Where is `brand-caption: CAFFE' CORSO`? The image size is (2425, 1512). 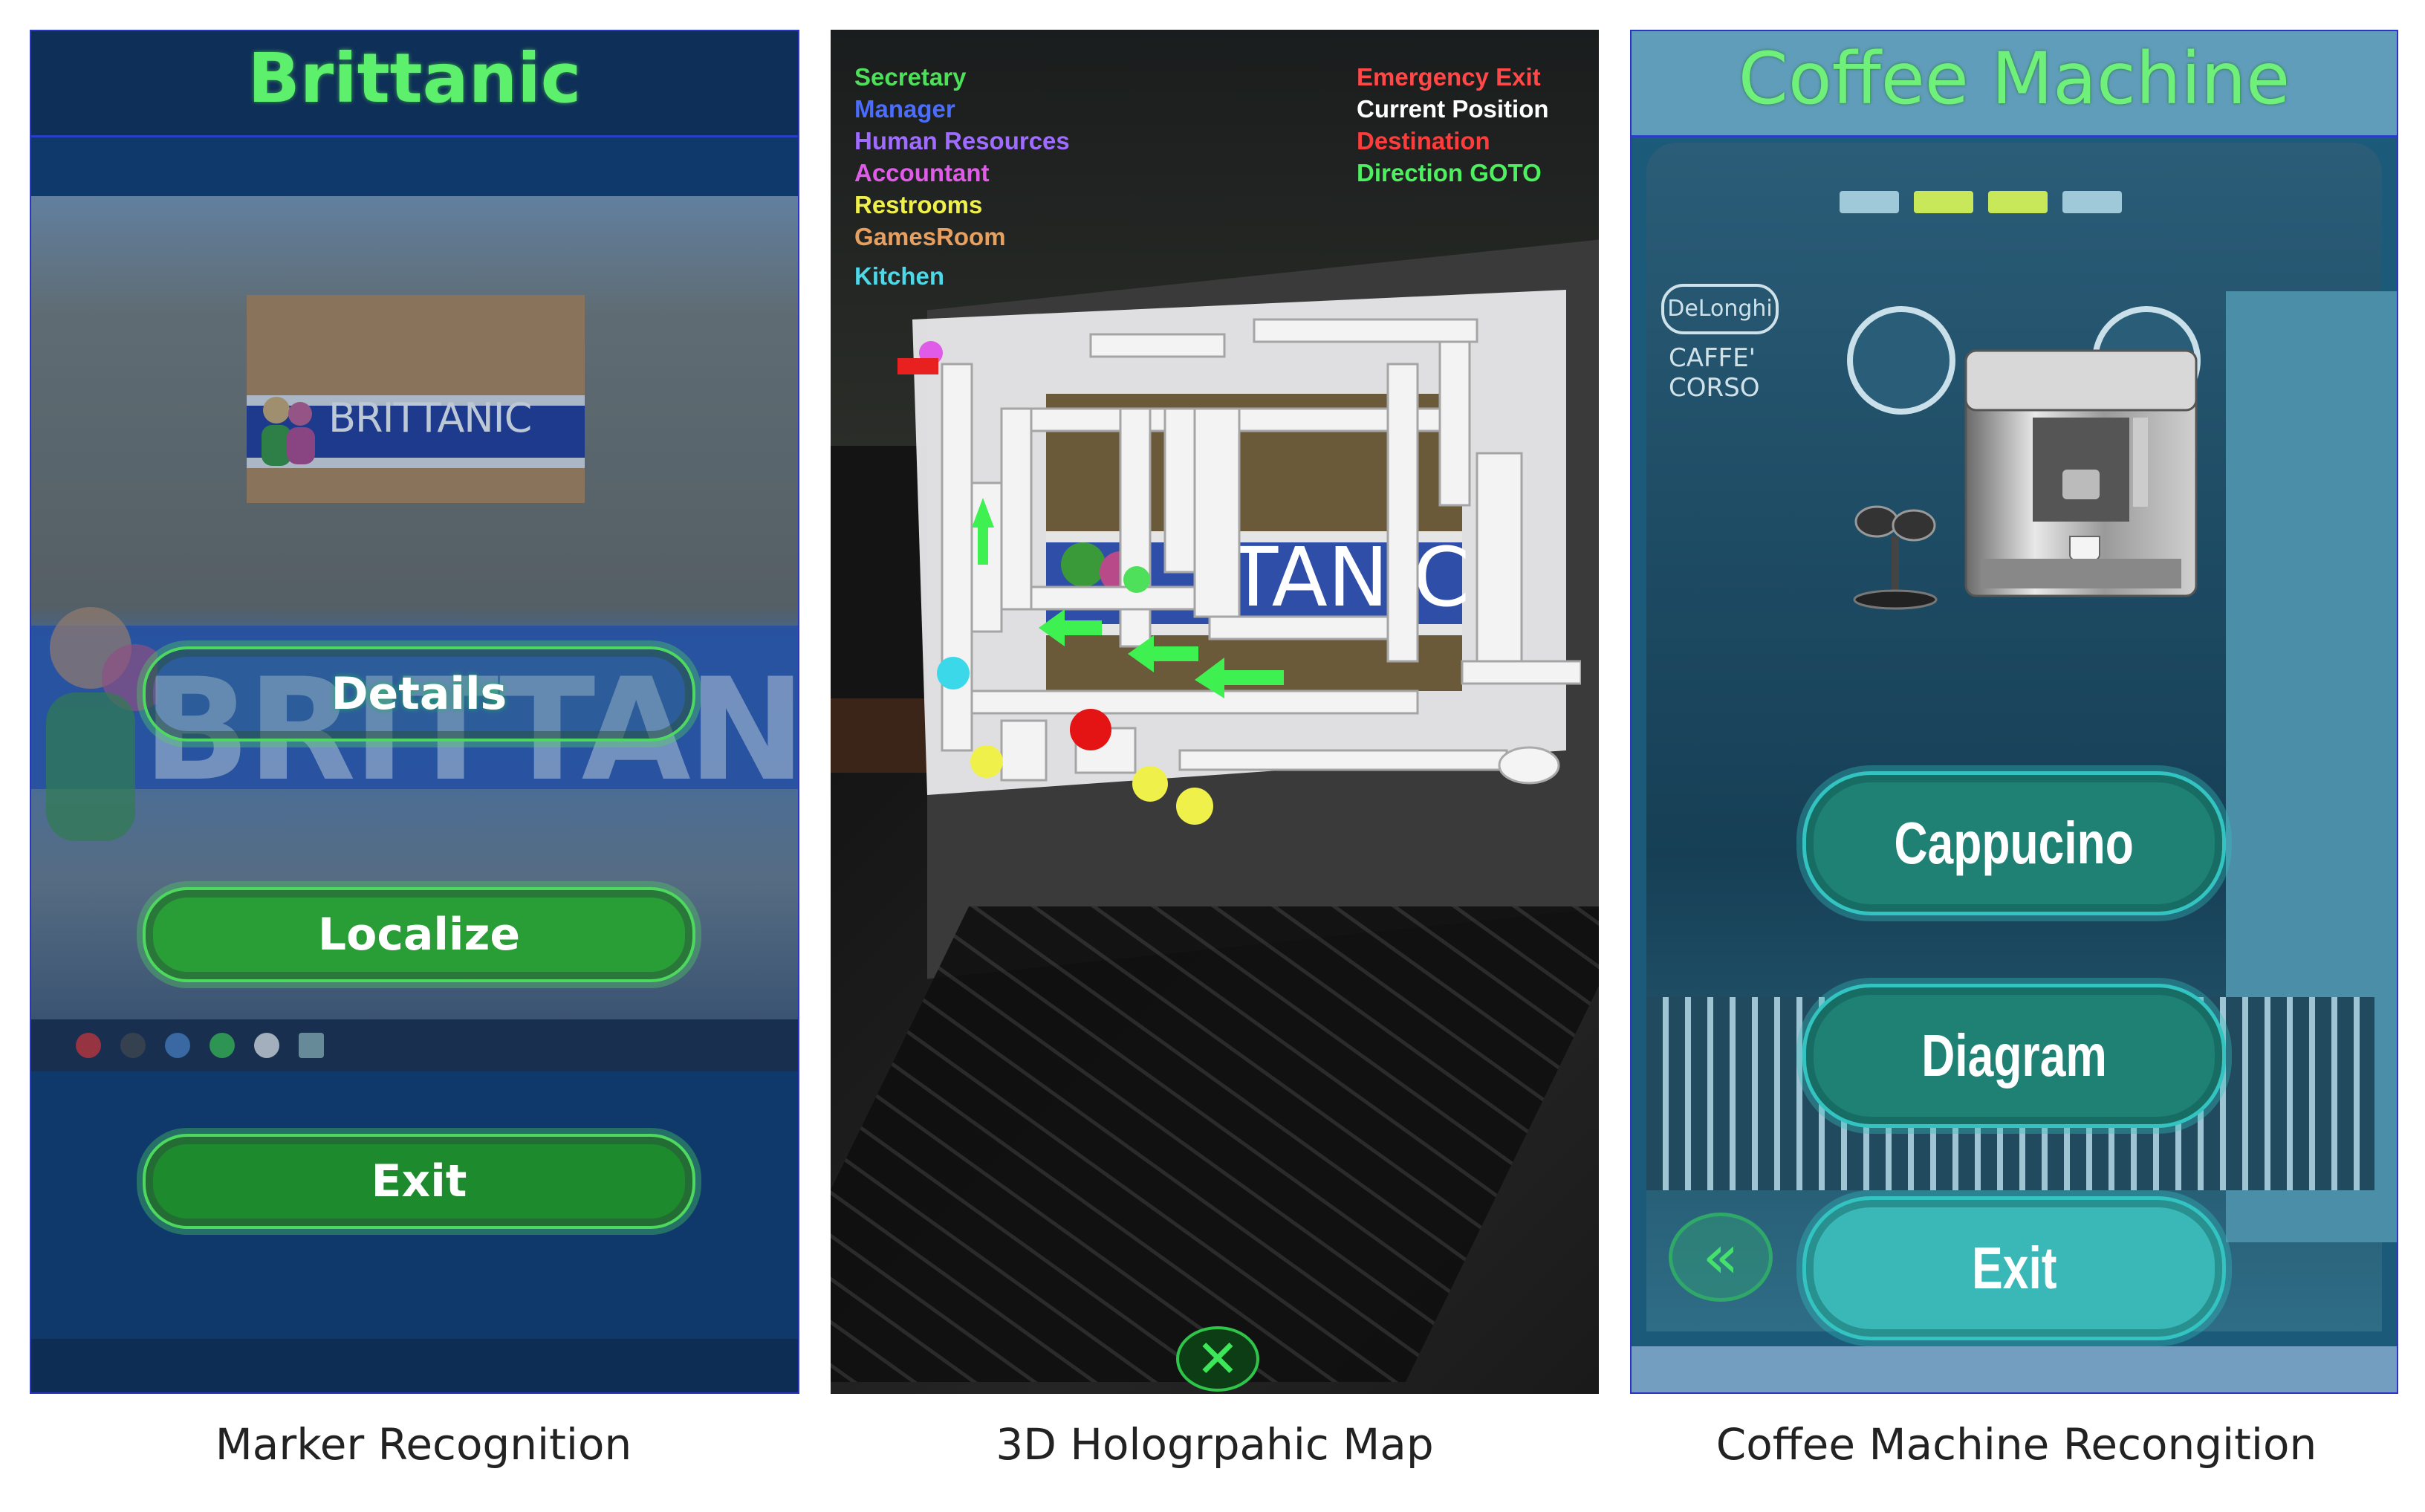
brand-caption: CAFFE' CORSO is located at coordinates (1714, 373).